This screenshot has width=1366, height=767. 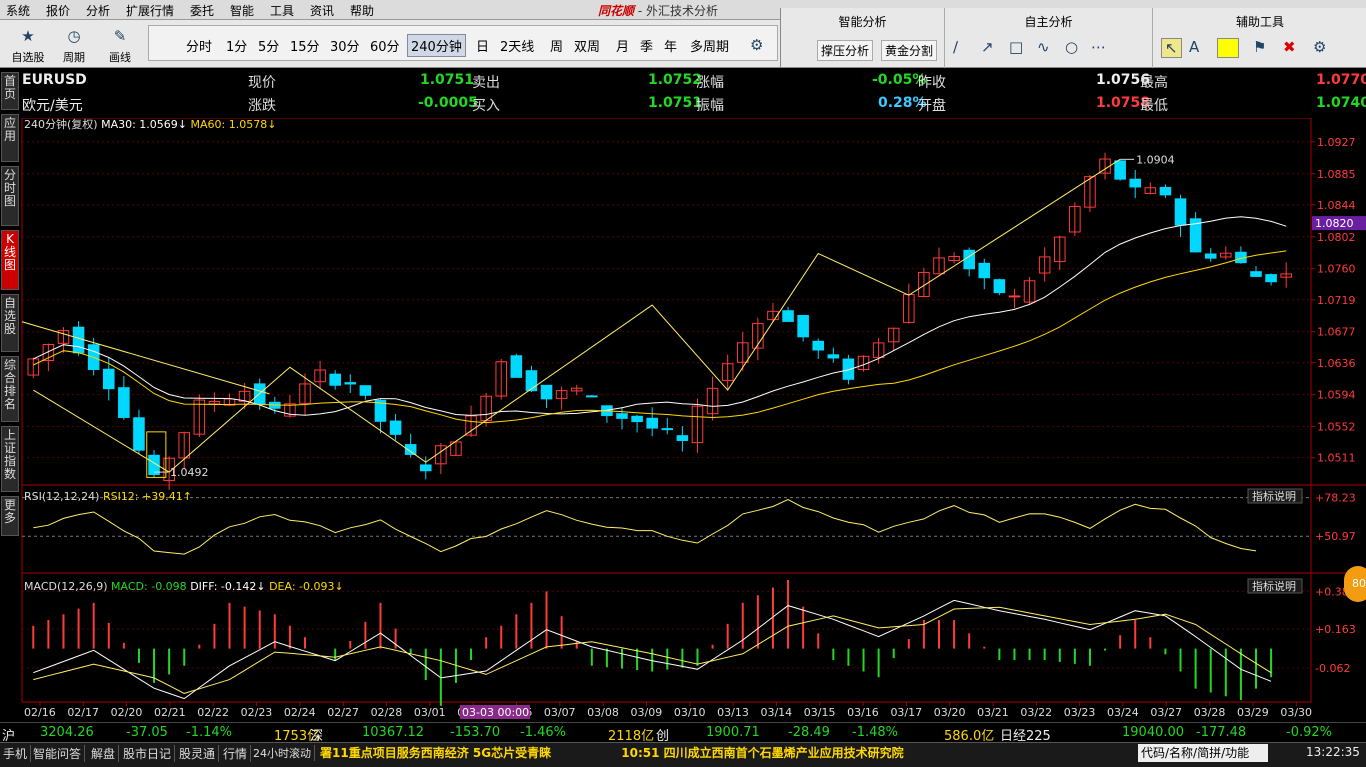 What do you see at coordinates (98, 10) in the screenshot?
I see `menu-analysis: 分析` at bounding box center [98, 10].